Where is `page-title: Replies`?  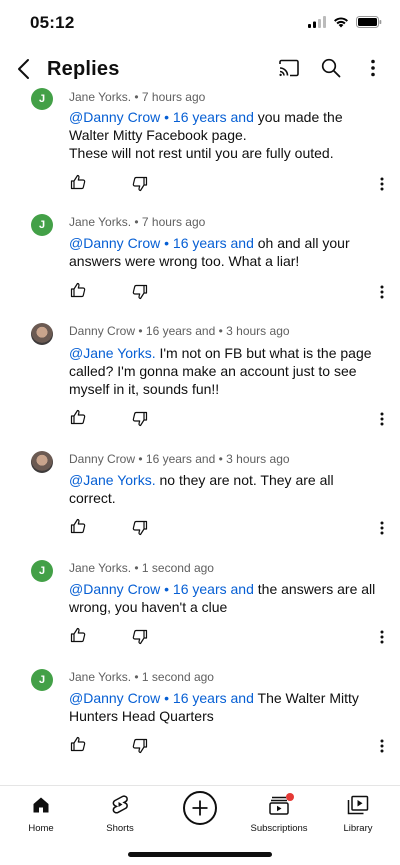 page-title: Replies is located at coordinates (83, 69).